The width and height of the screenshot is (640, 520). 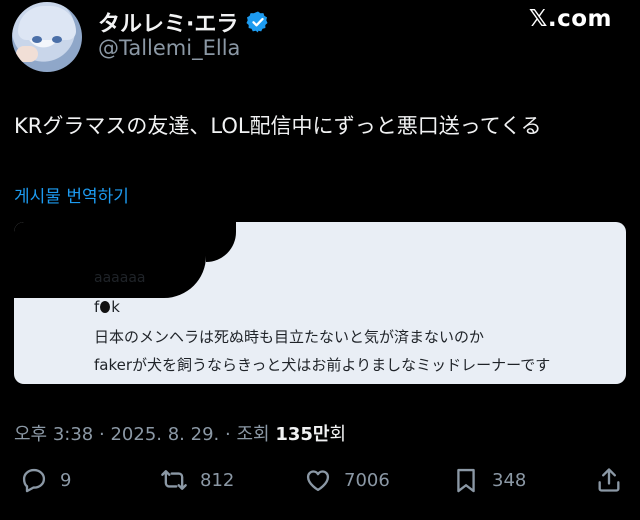 I want to click on repost-count: 812, so click(x=217, y=480).